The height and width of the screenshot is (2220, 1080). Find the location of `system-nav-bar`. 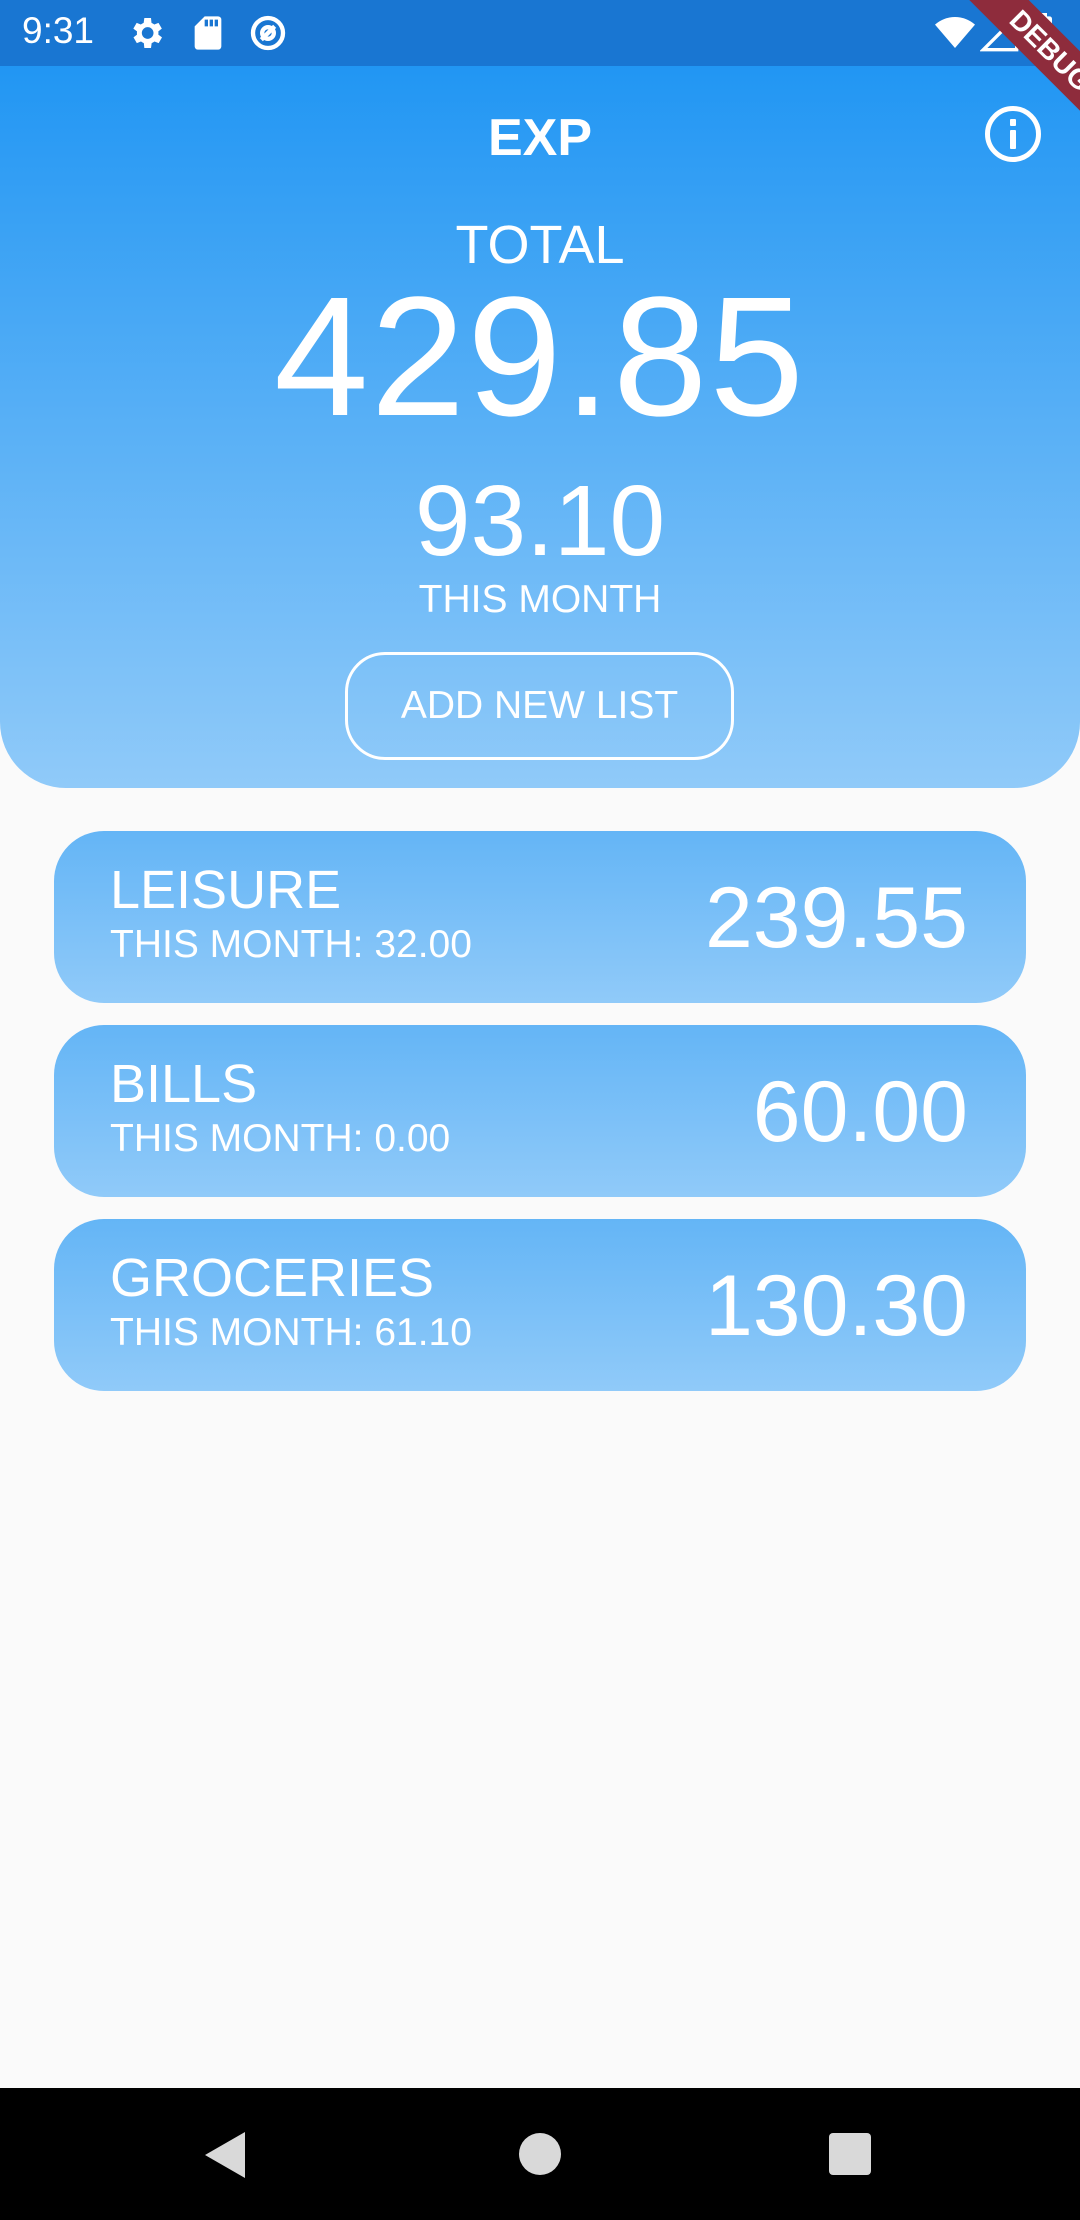

system-nav-bar is located at coordinates (540, 2154).